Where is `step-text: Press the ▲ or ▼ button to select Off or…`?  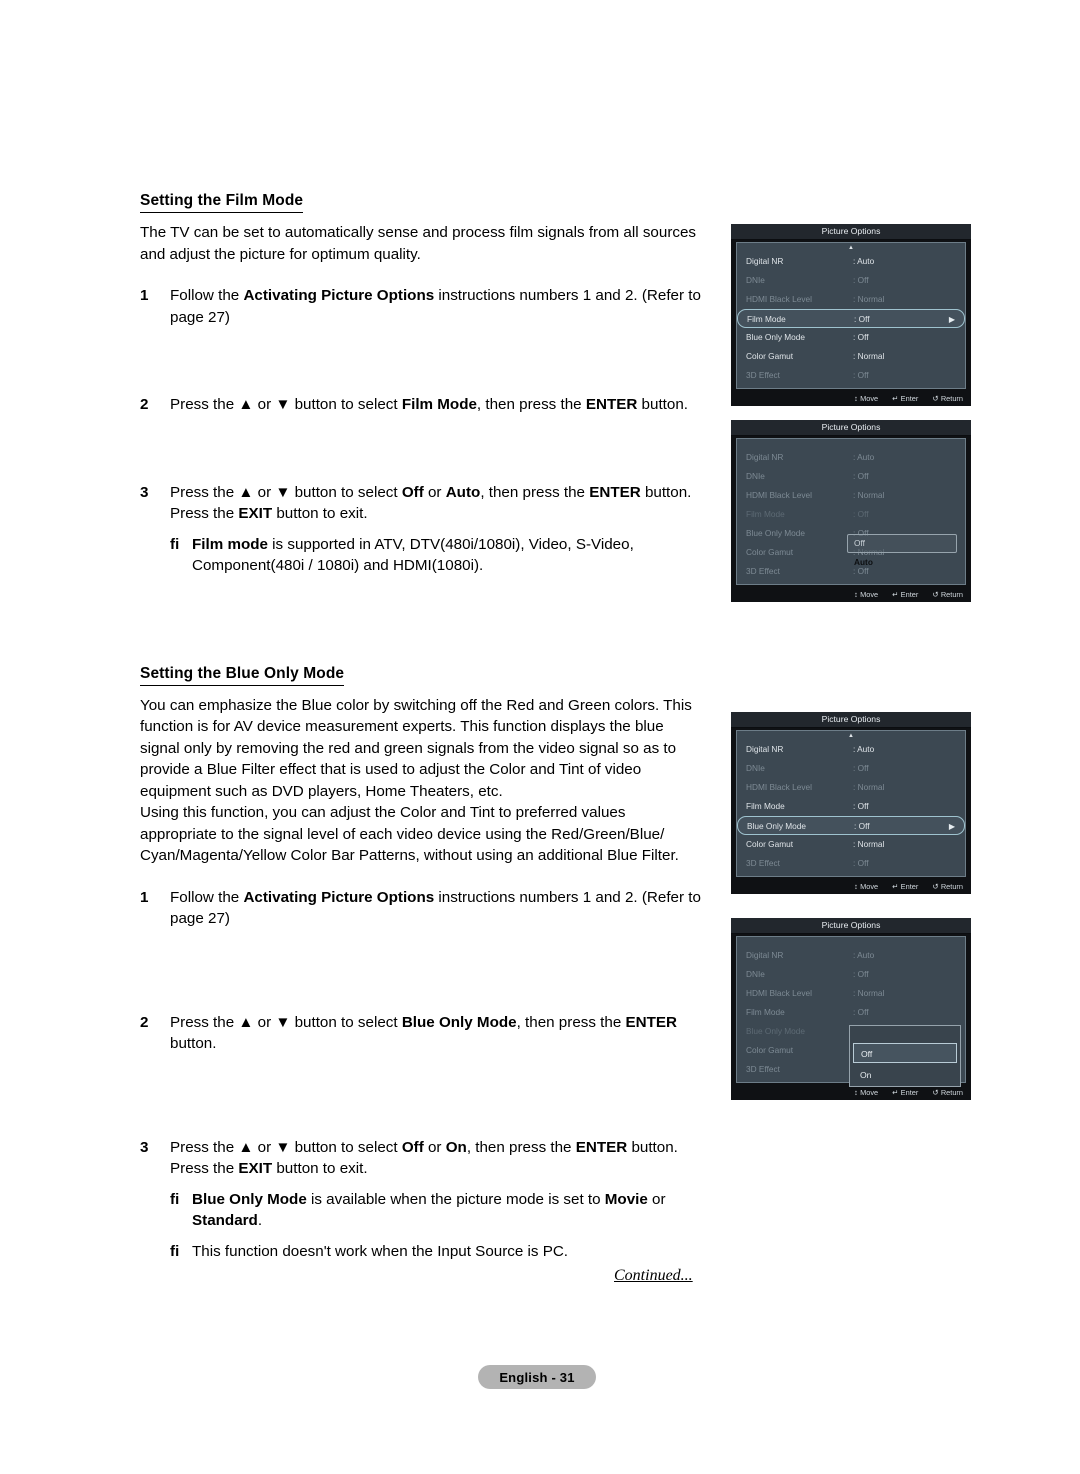
step-text: Press the ▲ or ▼ button to select Off or… is located at coordinates (437, 1158).